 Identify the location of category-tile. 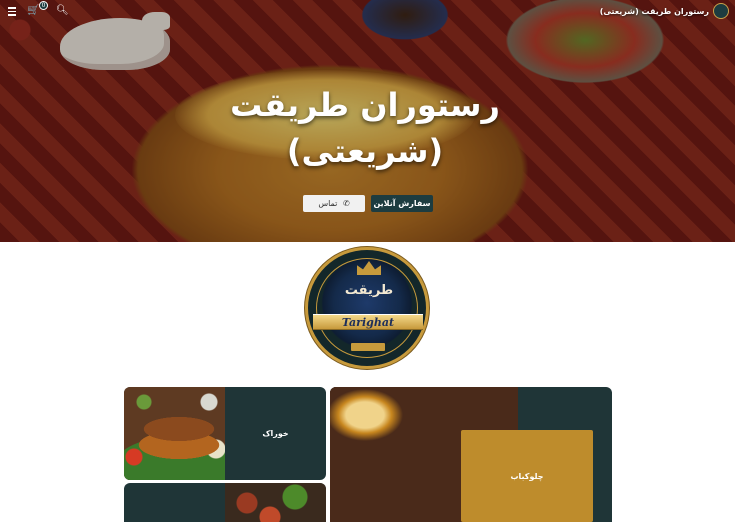
(225, 502).